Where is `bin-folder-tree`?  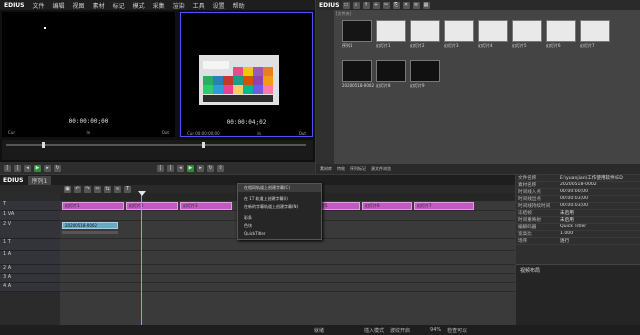
bin-folder-tree is located at coordinates (325, 87).